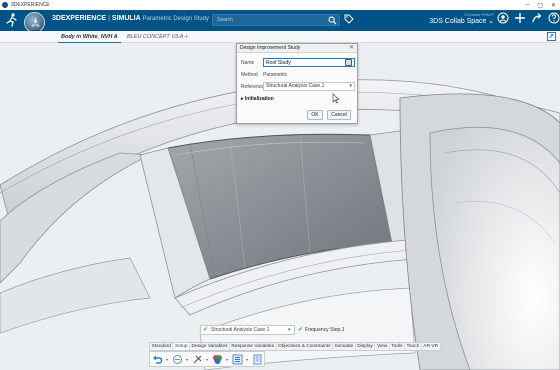 This screenshot has height=370, width=560. I want to click on constraint-icon, so click(197, 359).